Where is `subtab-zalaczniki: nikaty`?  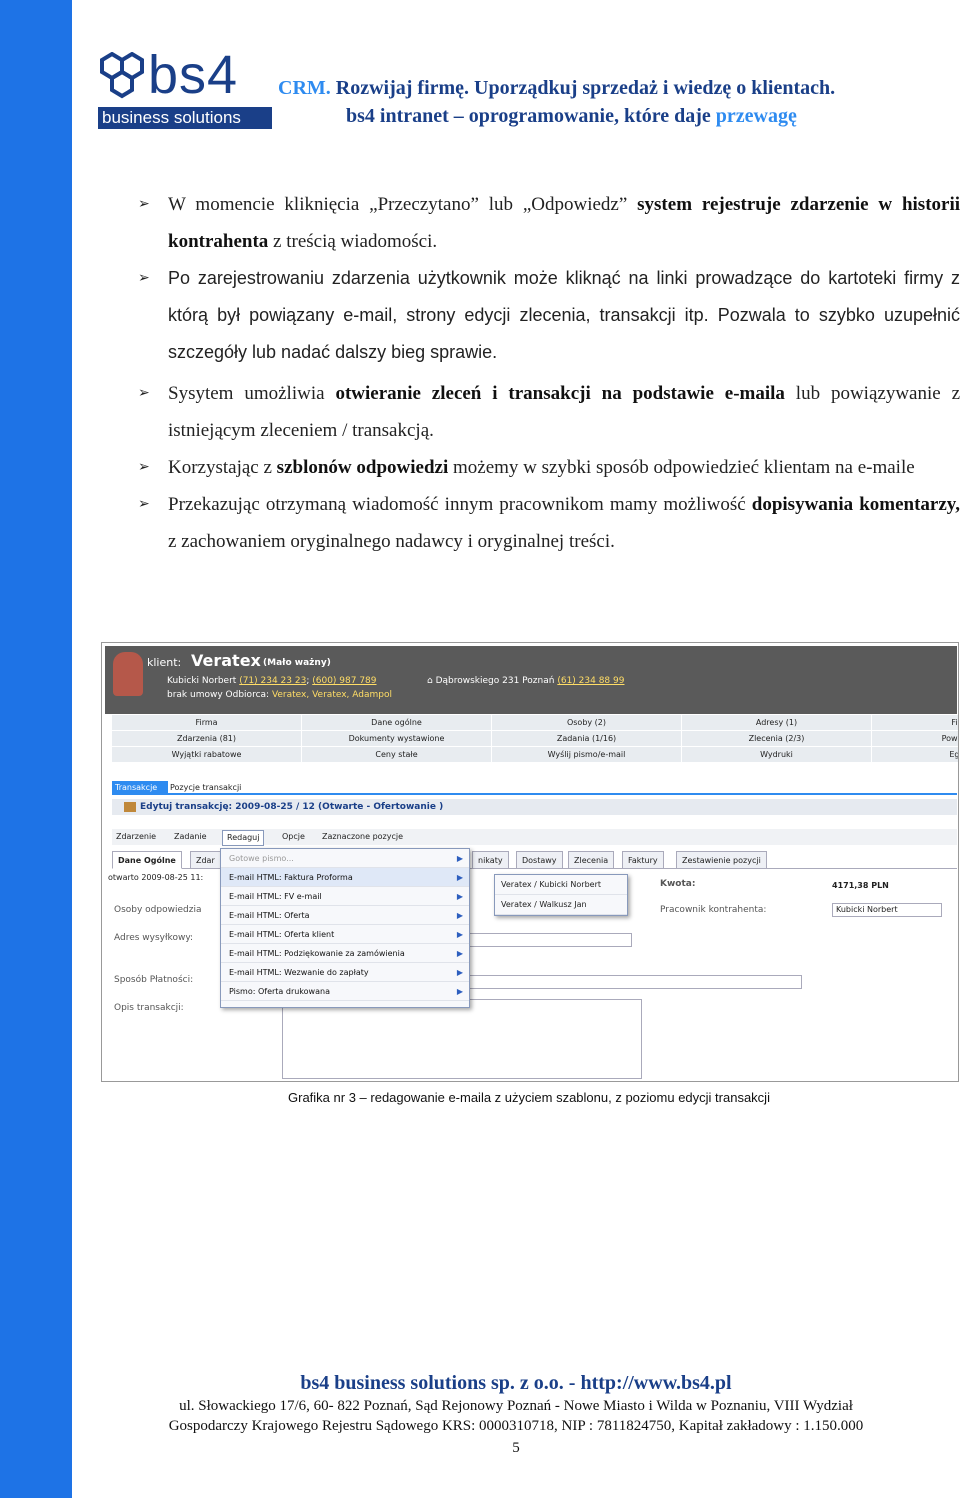
subtab-zalaczniki: nikaty is located at coordinates (490, 860).